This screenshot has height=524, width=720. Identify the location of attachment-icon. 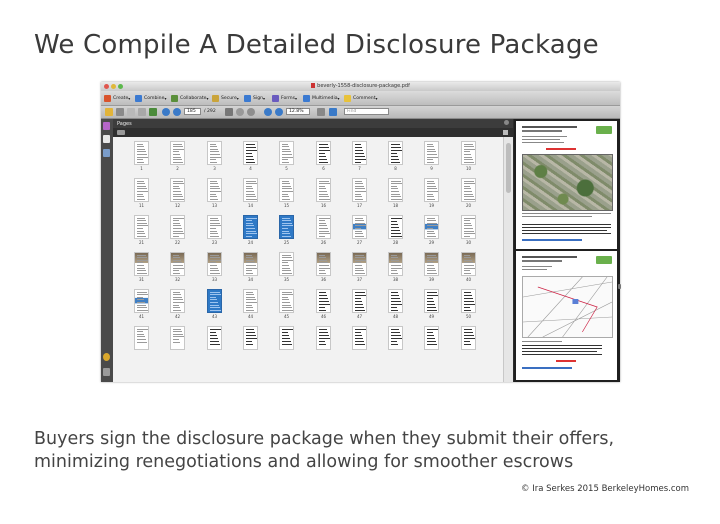
(106, 372).